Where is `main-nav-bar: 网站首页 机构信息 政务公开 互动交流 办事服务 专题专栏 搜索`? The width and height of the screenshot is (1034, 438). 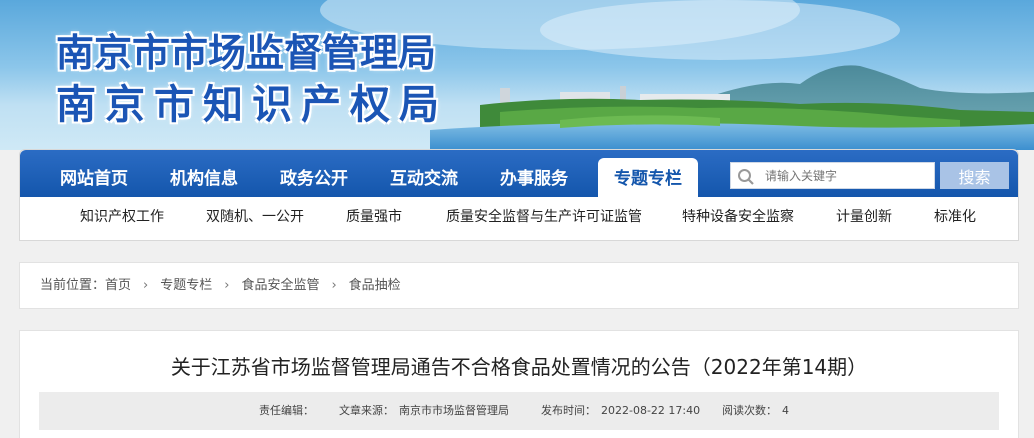 main-nav-bar: 网站首页 机构信息 政务公开 互动交流 办事服务 专题专栏 搜索 is located at coordinates (519, 174).